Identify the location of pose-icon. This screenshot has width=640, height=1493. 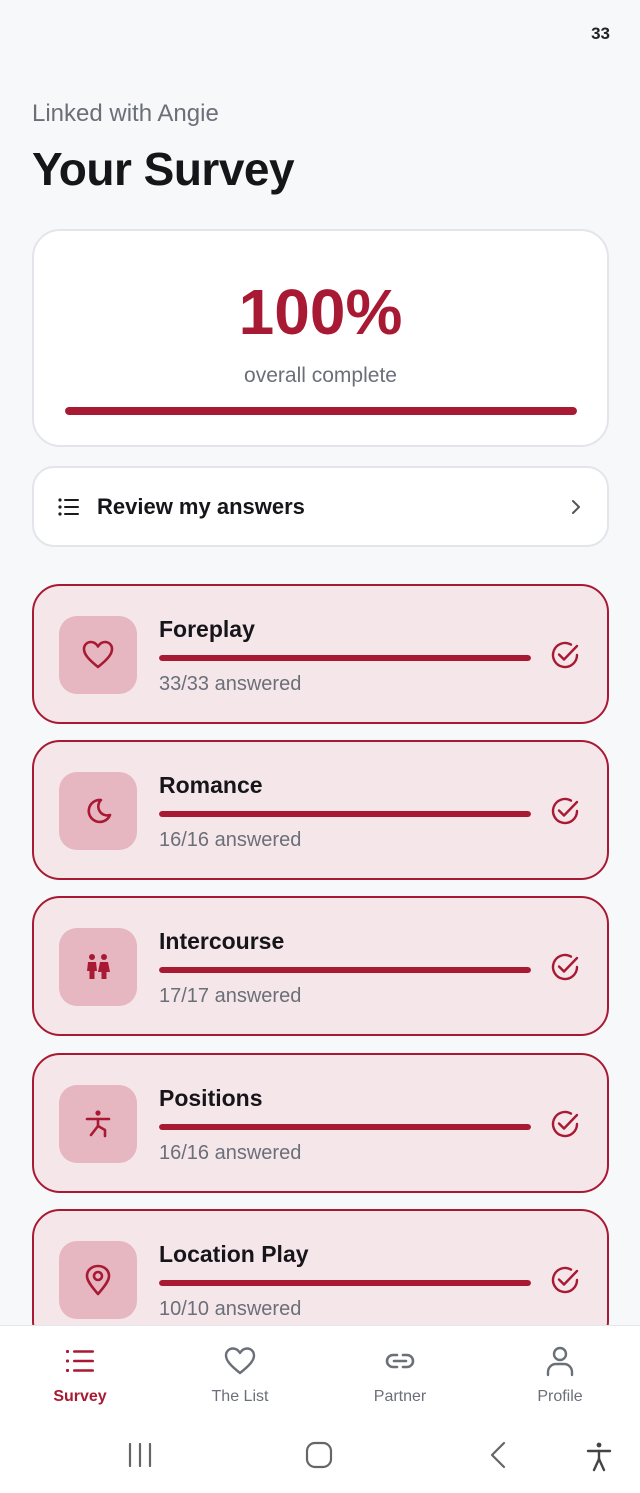
(98, 1124).